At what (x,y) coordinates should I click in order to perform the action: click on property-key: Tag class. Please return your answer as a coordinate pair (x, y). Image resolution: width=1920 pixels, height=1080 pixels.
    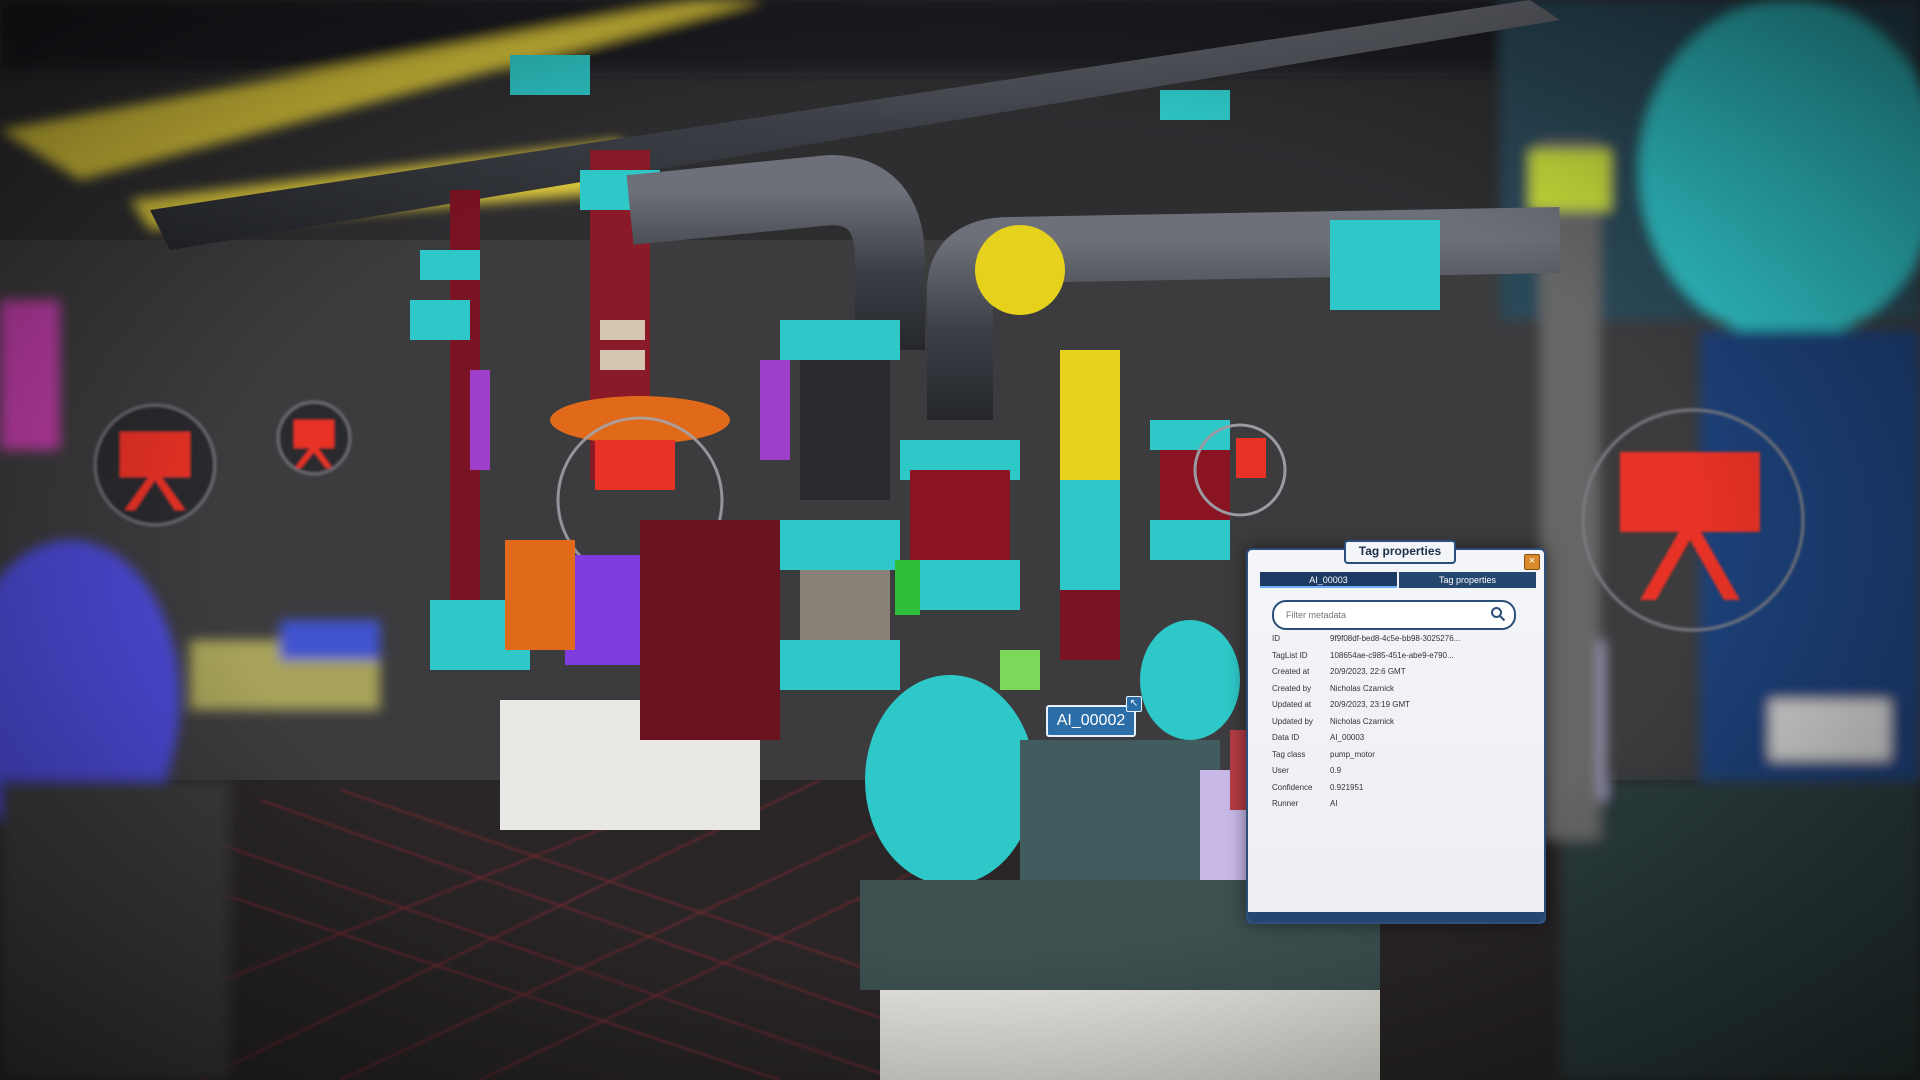
    Looking at the image, I should click on (1289, 754).